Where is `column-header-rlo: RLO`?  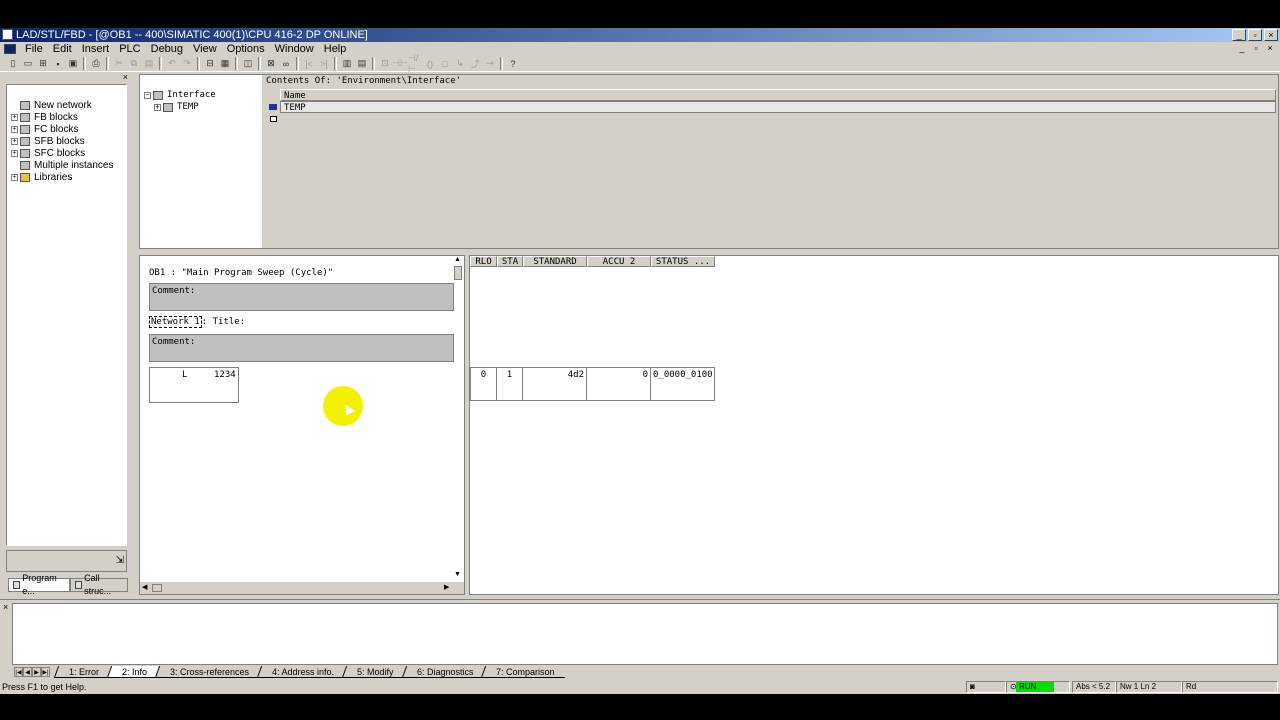 column-header-rlo: RLO is located at coordinates (483, 261).